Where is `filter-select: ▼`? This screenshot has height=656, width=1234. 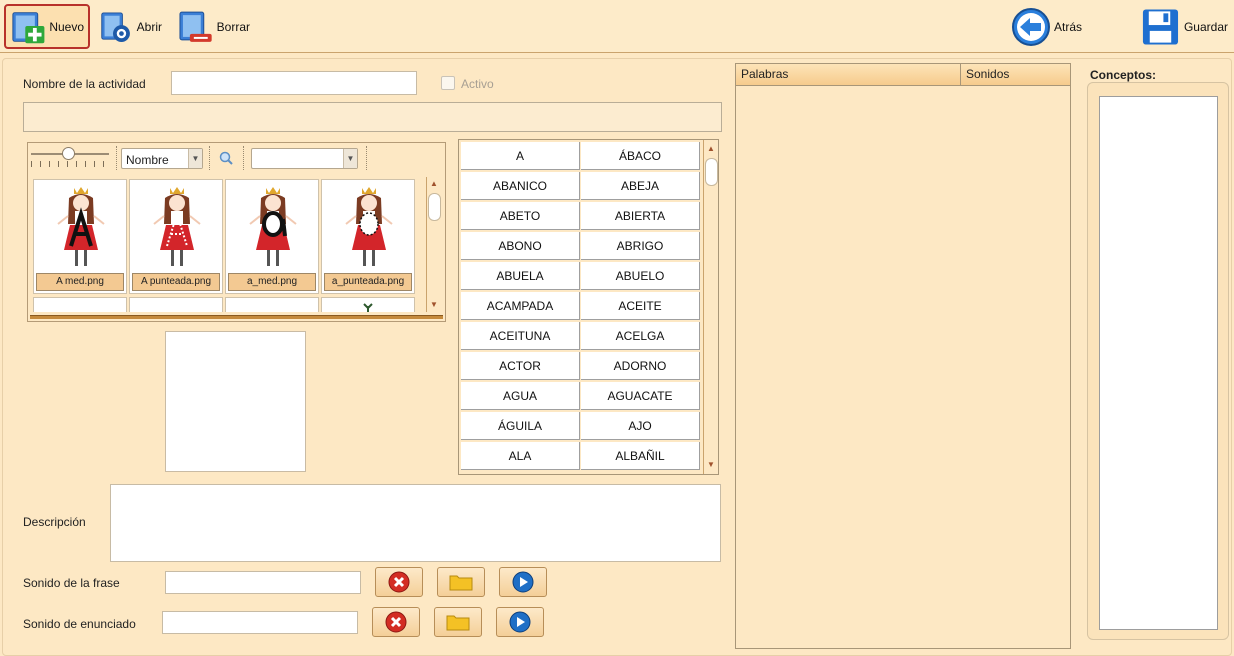
filter-select: ▼ is located at coordinates (304, 158).